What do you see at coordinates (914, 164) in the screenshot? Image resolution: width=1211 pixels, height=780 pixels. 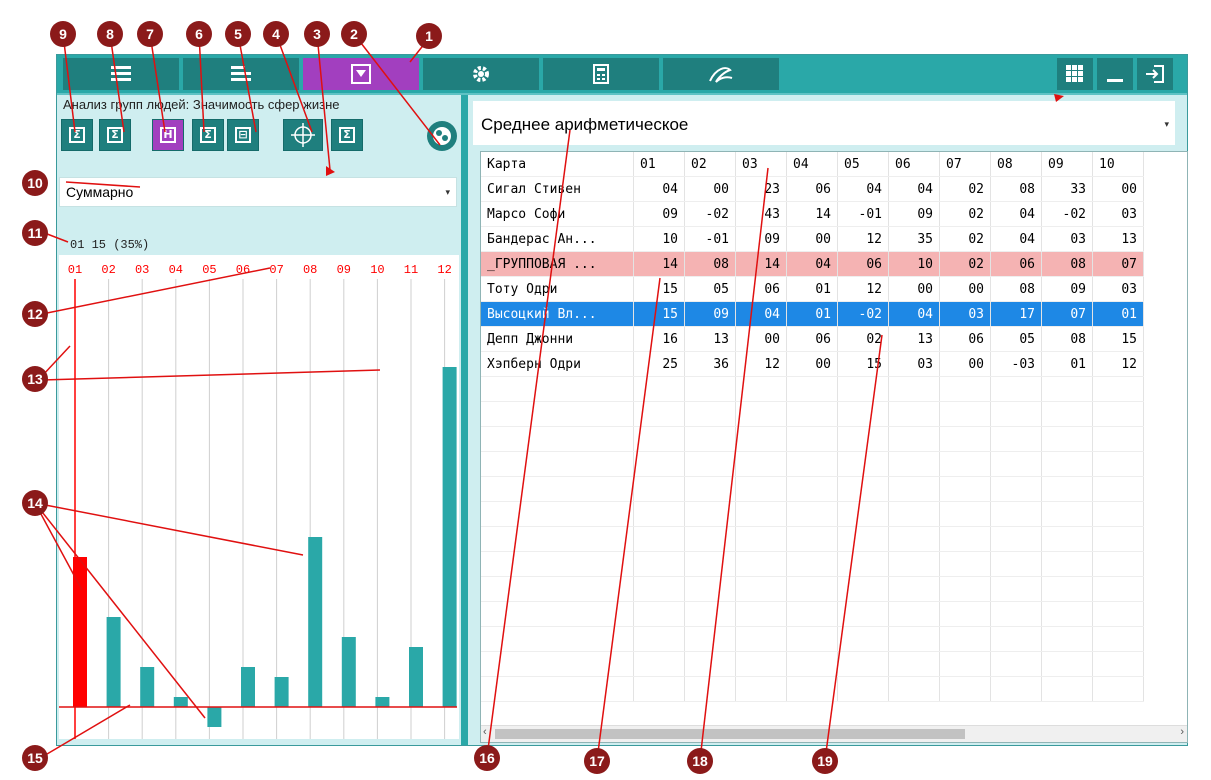 I see `column-header: 06` at bounding box center [914, 164].